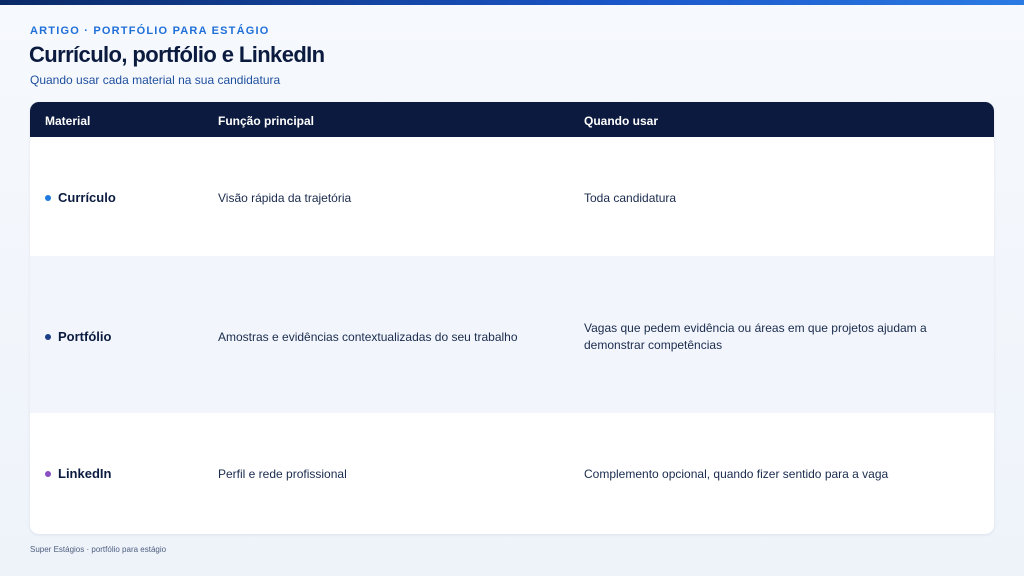  Describe the element at coordinates (98, 549) in the screenshot. I see `footer-credit: Super Estágios · portfólio para estágio` at that location.